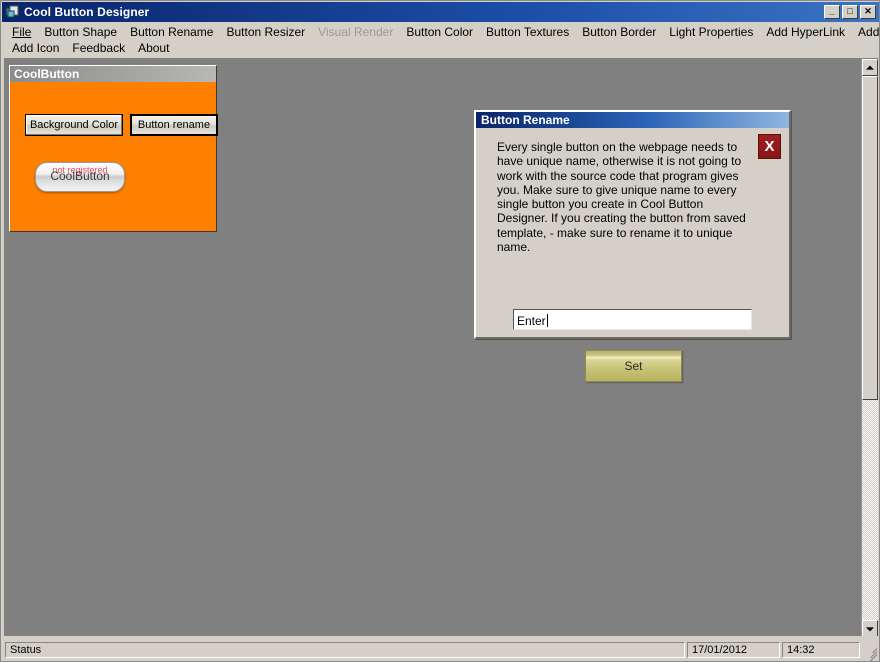  I want to click on minimize-button: _, so click(832, 12).